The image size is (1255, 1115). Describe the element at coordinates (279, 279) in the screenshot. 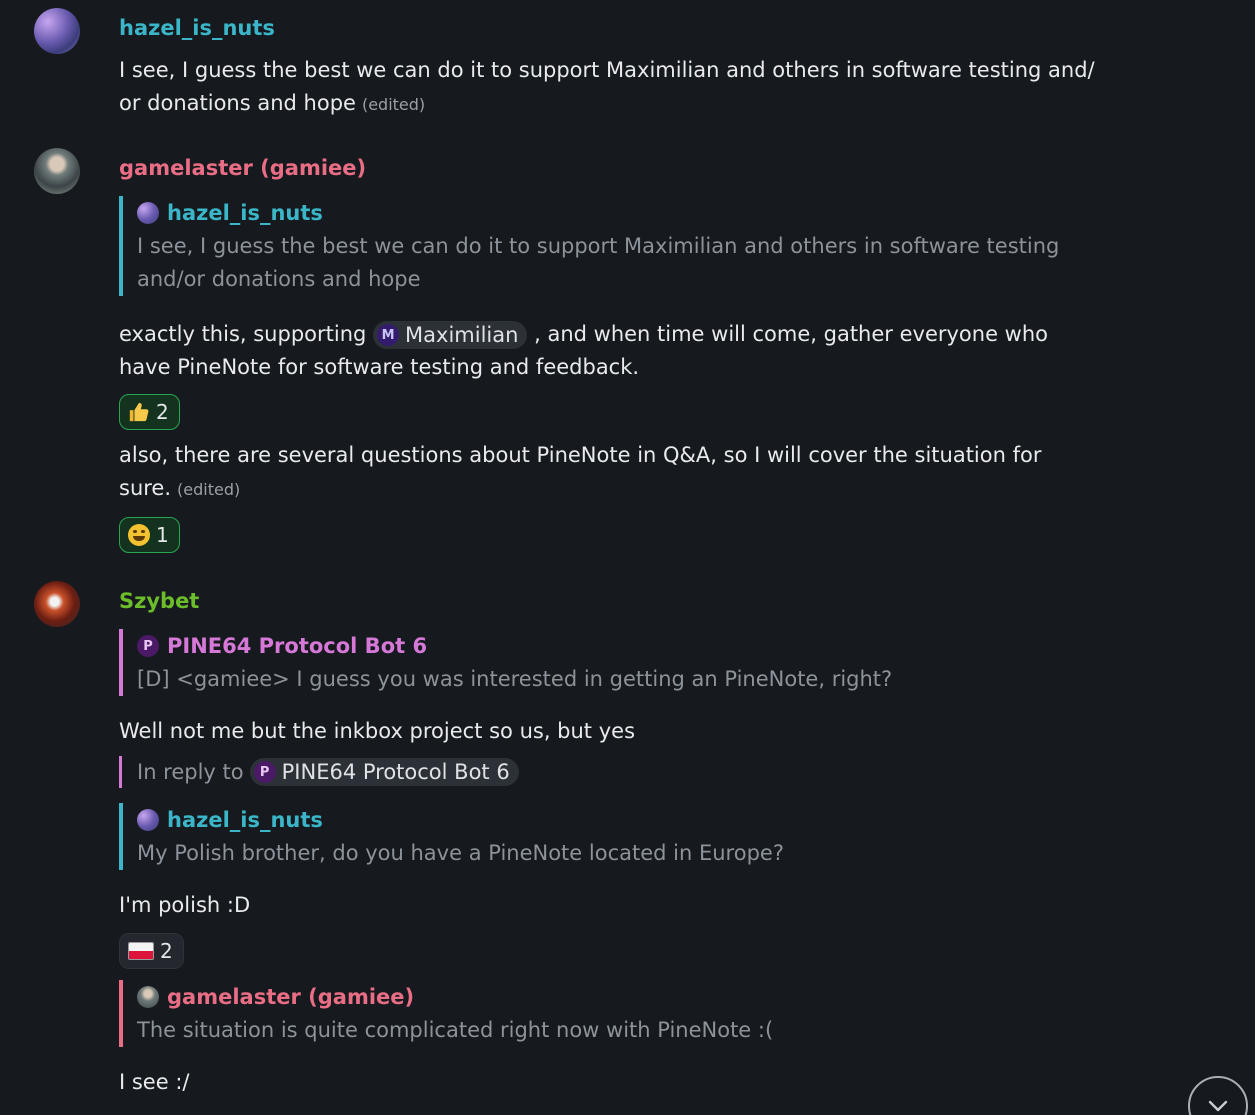

I see `quote-text: and/or donations and hope` at that location.